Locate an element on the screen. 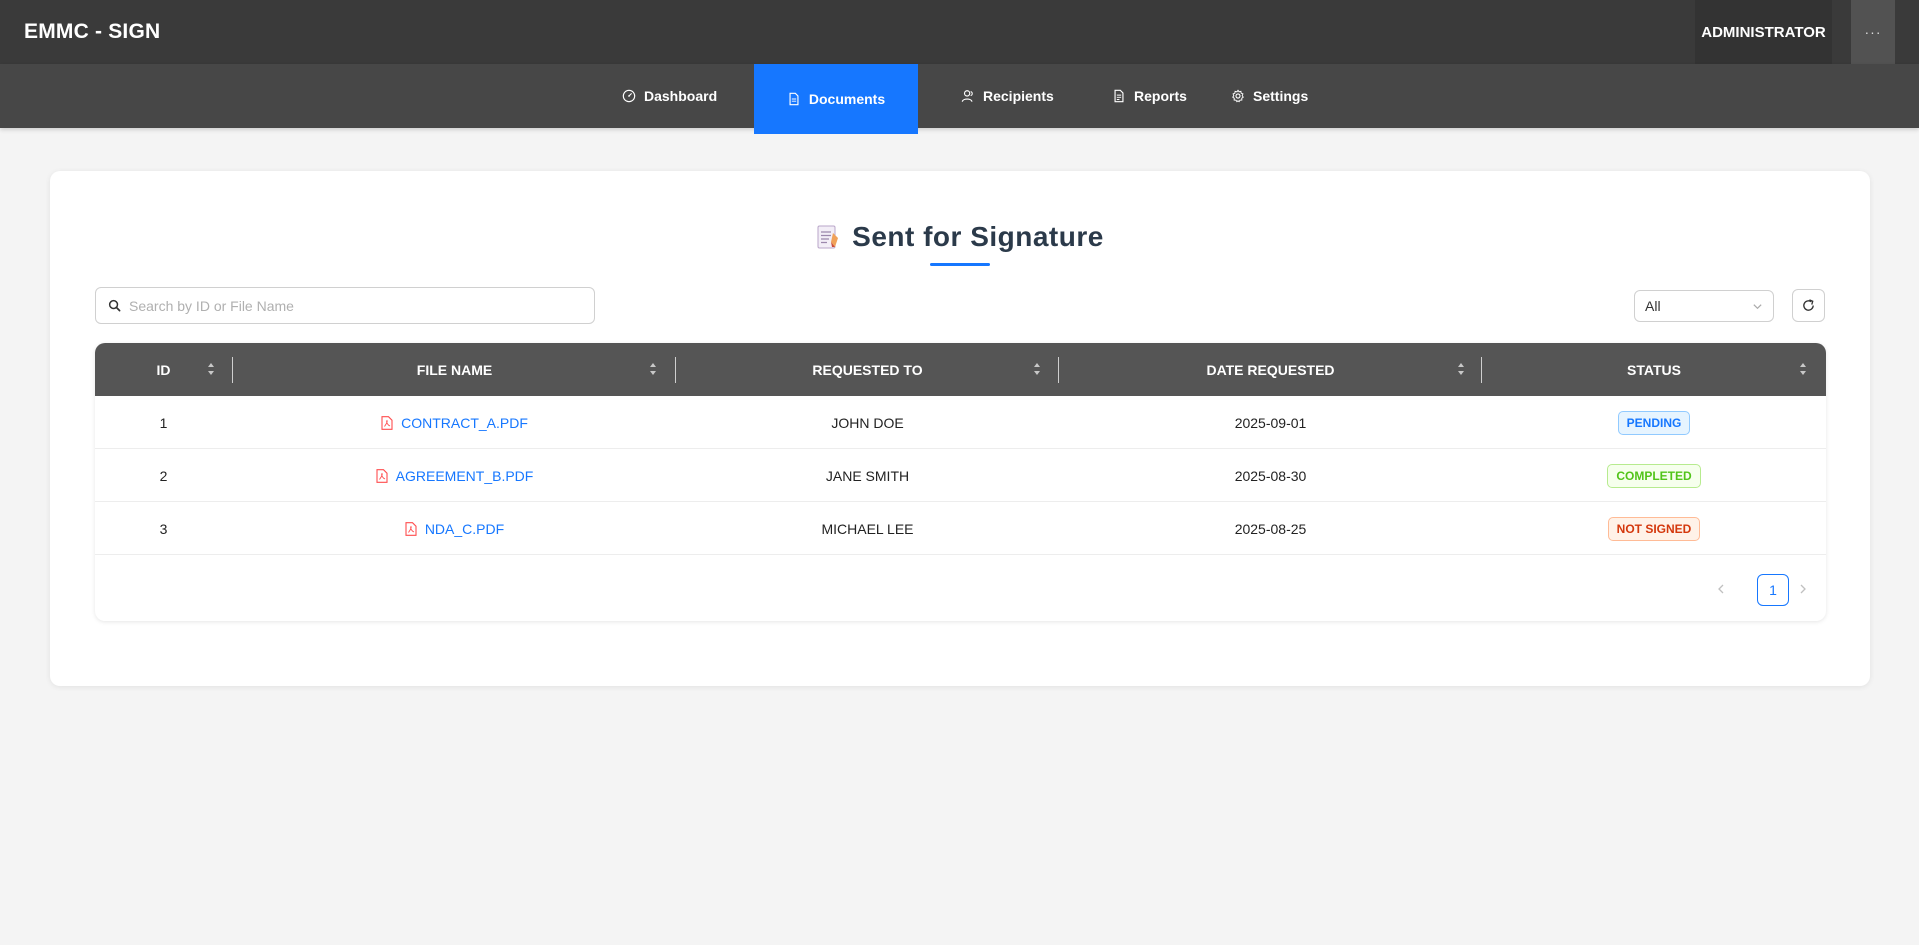  file-name: AGREEMENT_B.PDF is located at coordinates (464, 475).